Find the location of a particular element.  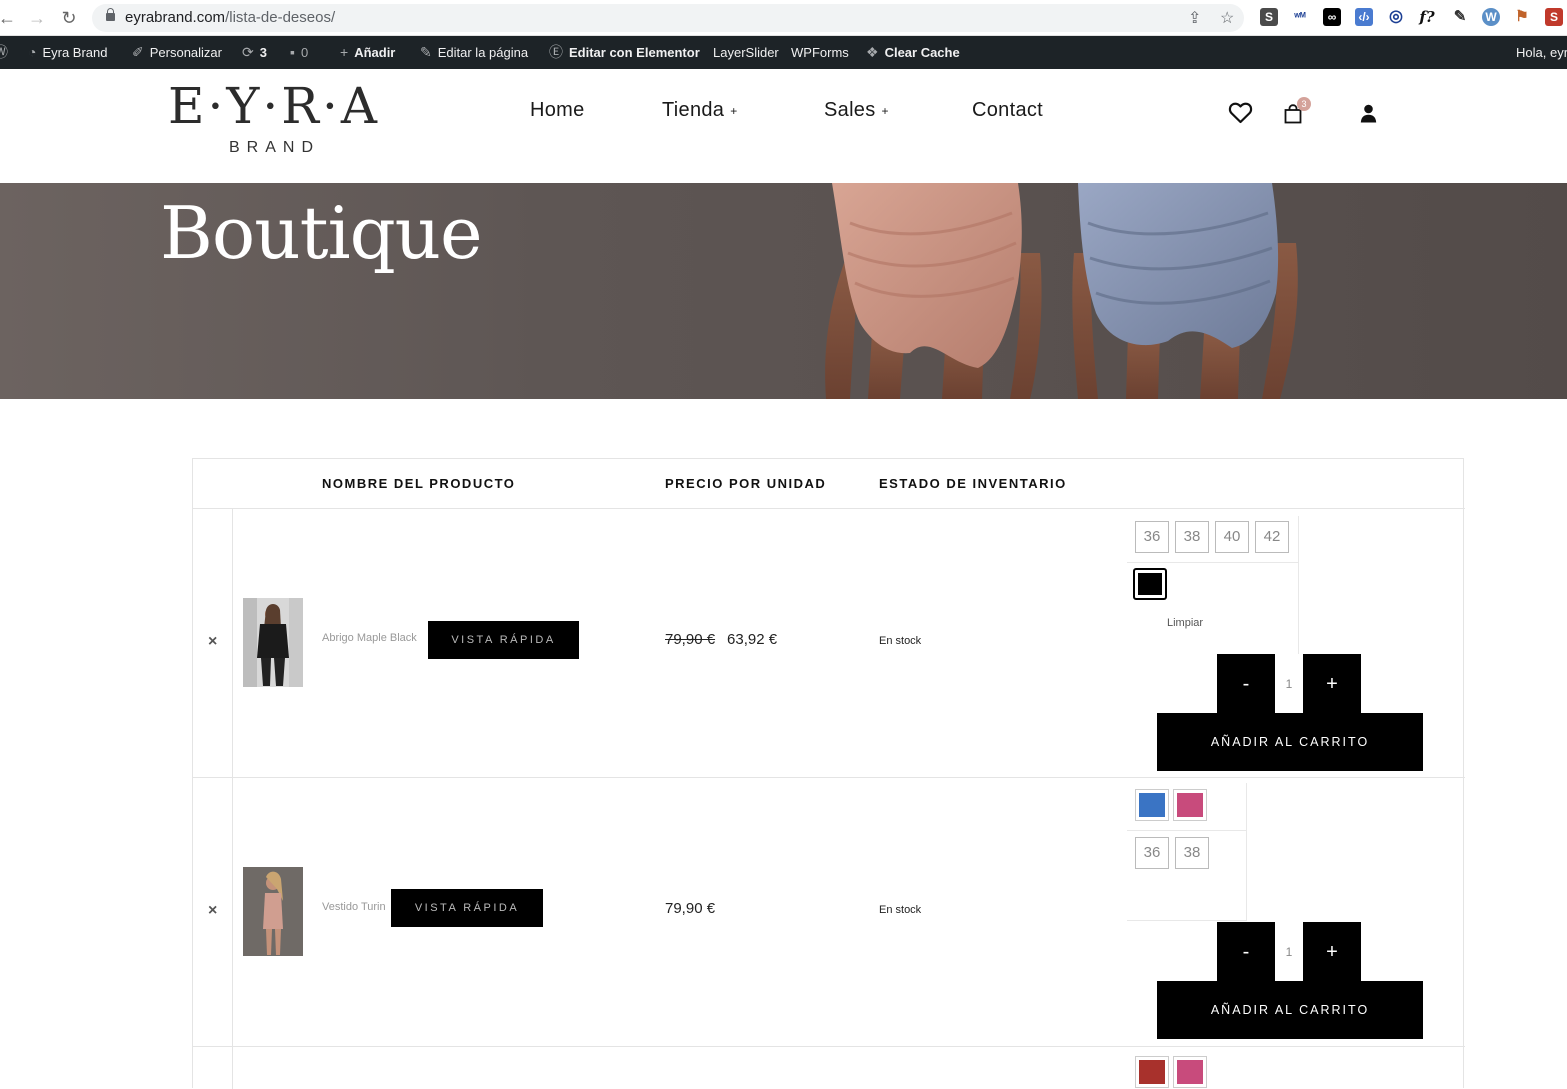

column-header-product-name: NOMBRE DEL PRODUCTO is located at coordinates (419, 483).